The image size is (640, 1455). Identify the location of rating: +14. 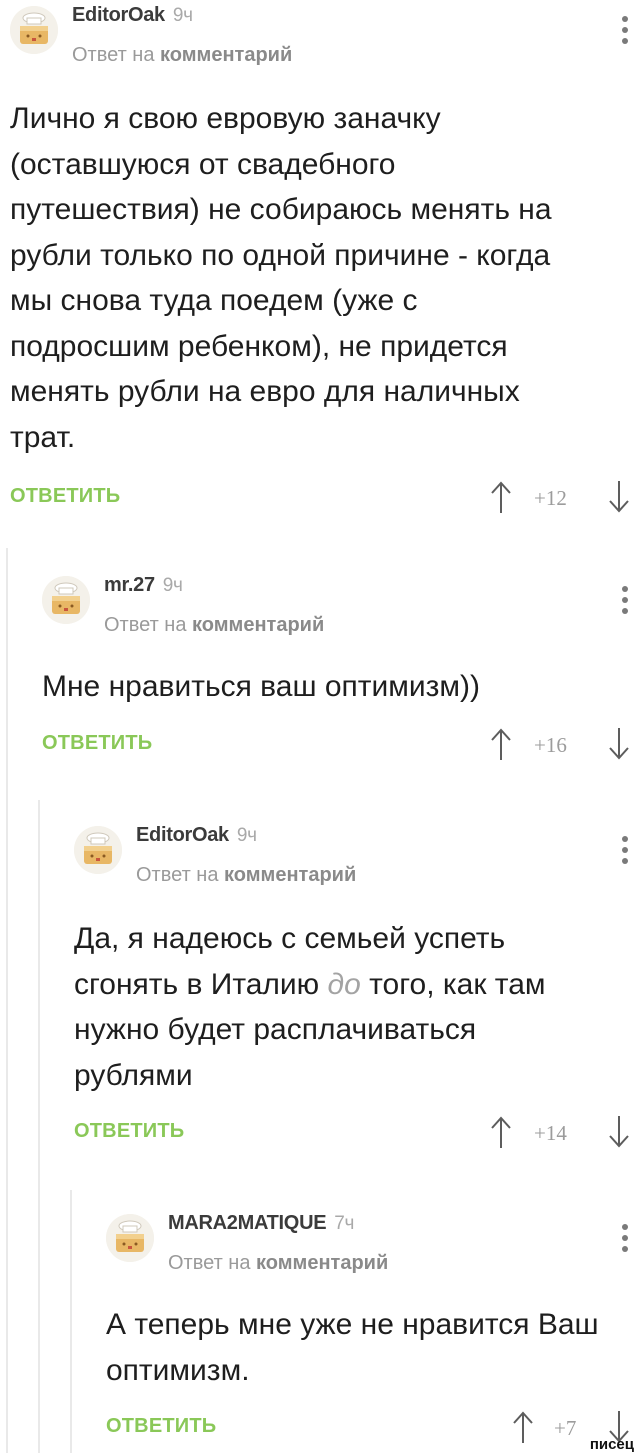
(550, 1133).